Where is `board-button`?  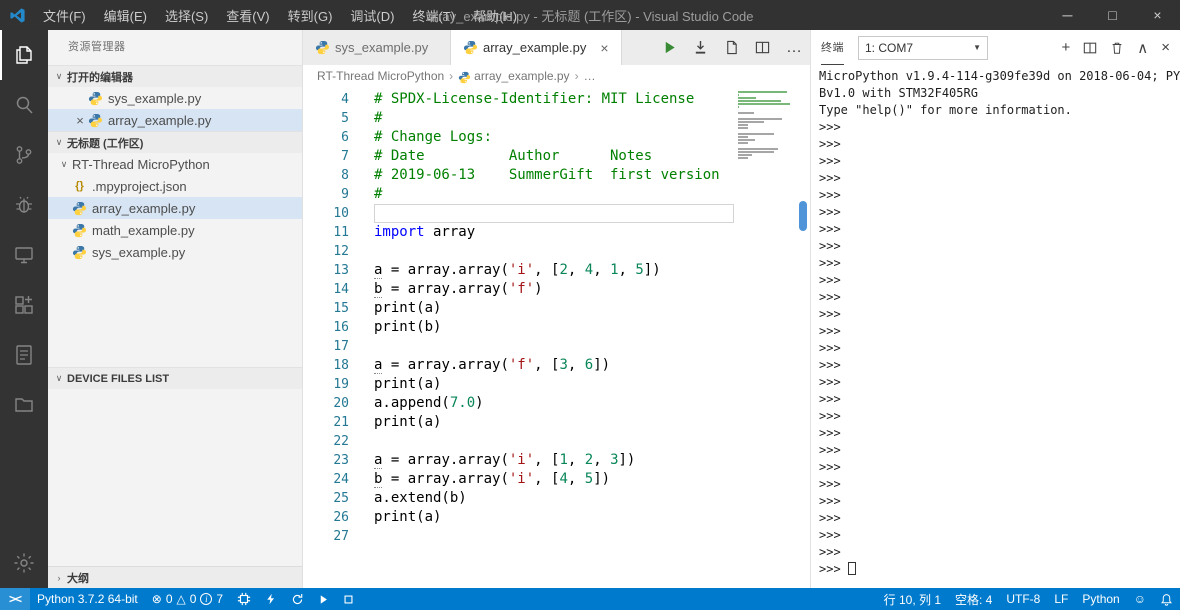
board-button is located at coordinates (244, 599).